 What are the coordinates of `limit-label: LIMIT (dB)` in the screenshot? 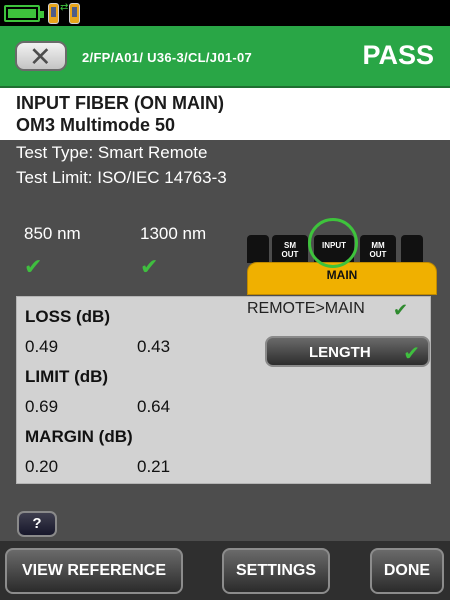 It's located at (67, 376).